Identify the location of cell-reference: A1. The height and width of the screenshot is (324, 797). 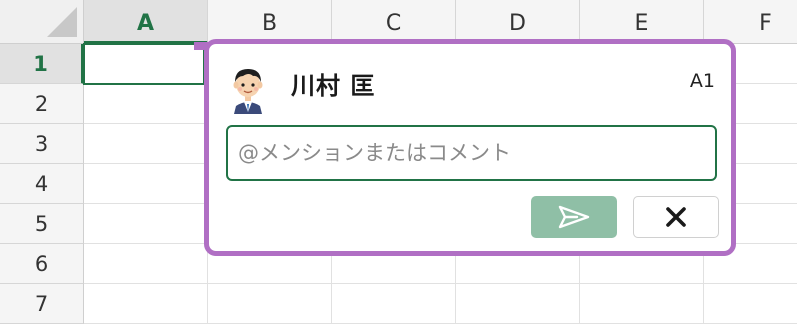
(702, 81).